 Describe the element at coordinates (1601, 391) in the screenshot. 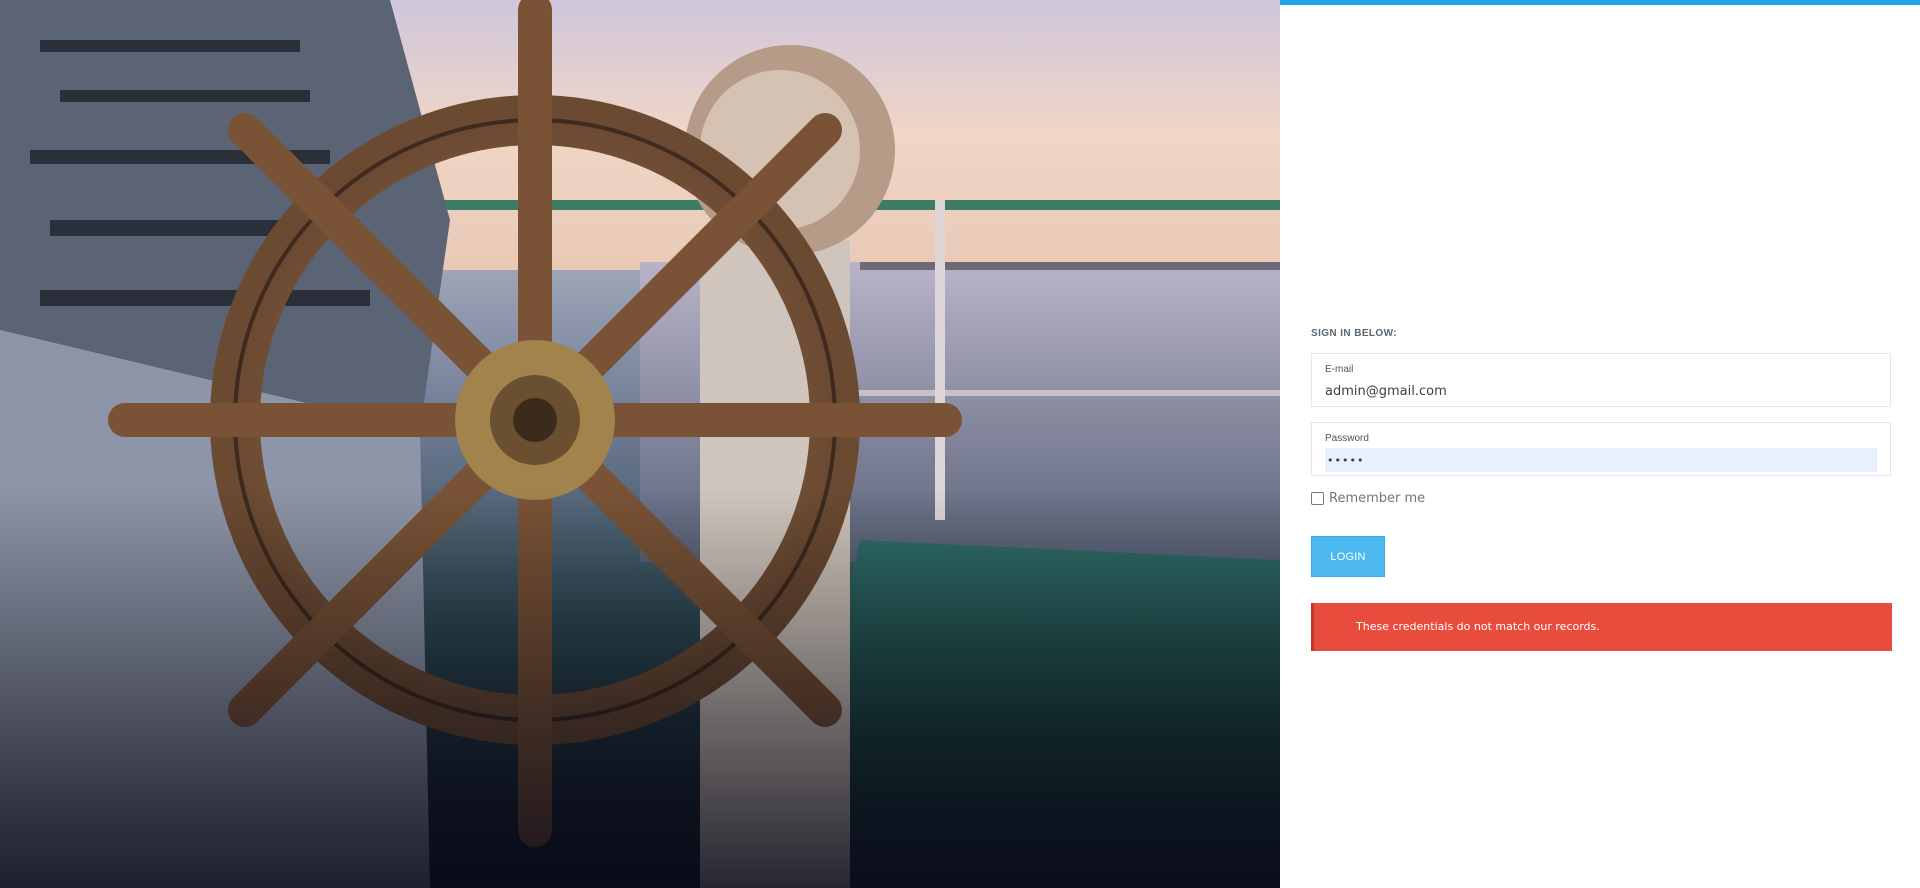

I see `email-field` at that location.